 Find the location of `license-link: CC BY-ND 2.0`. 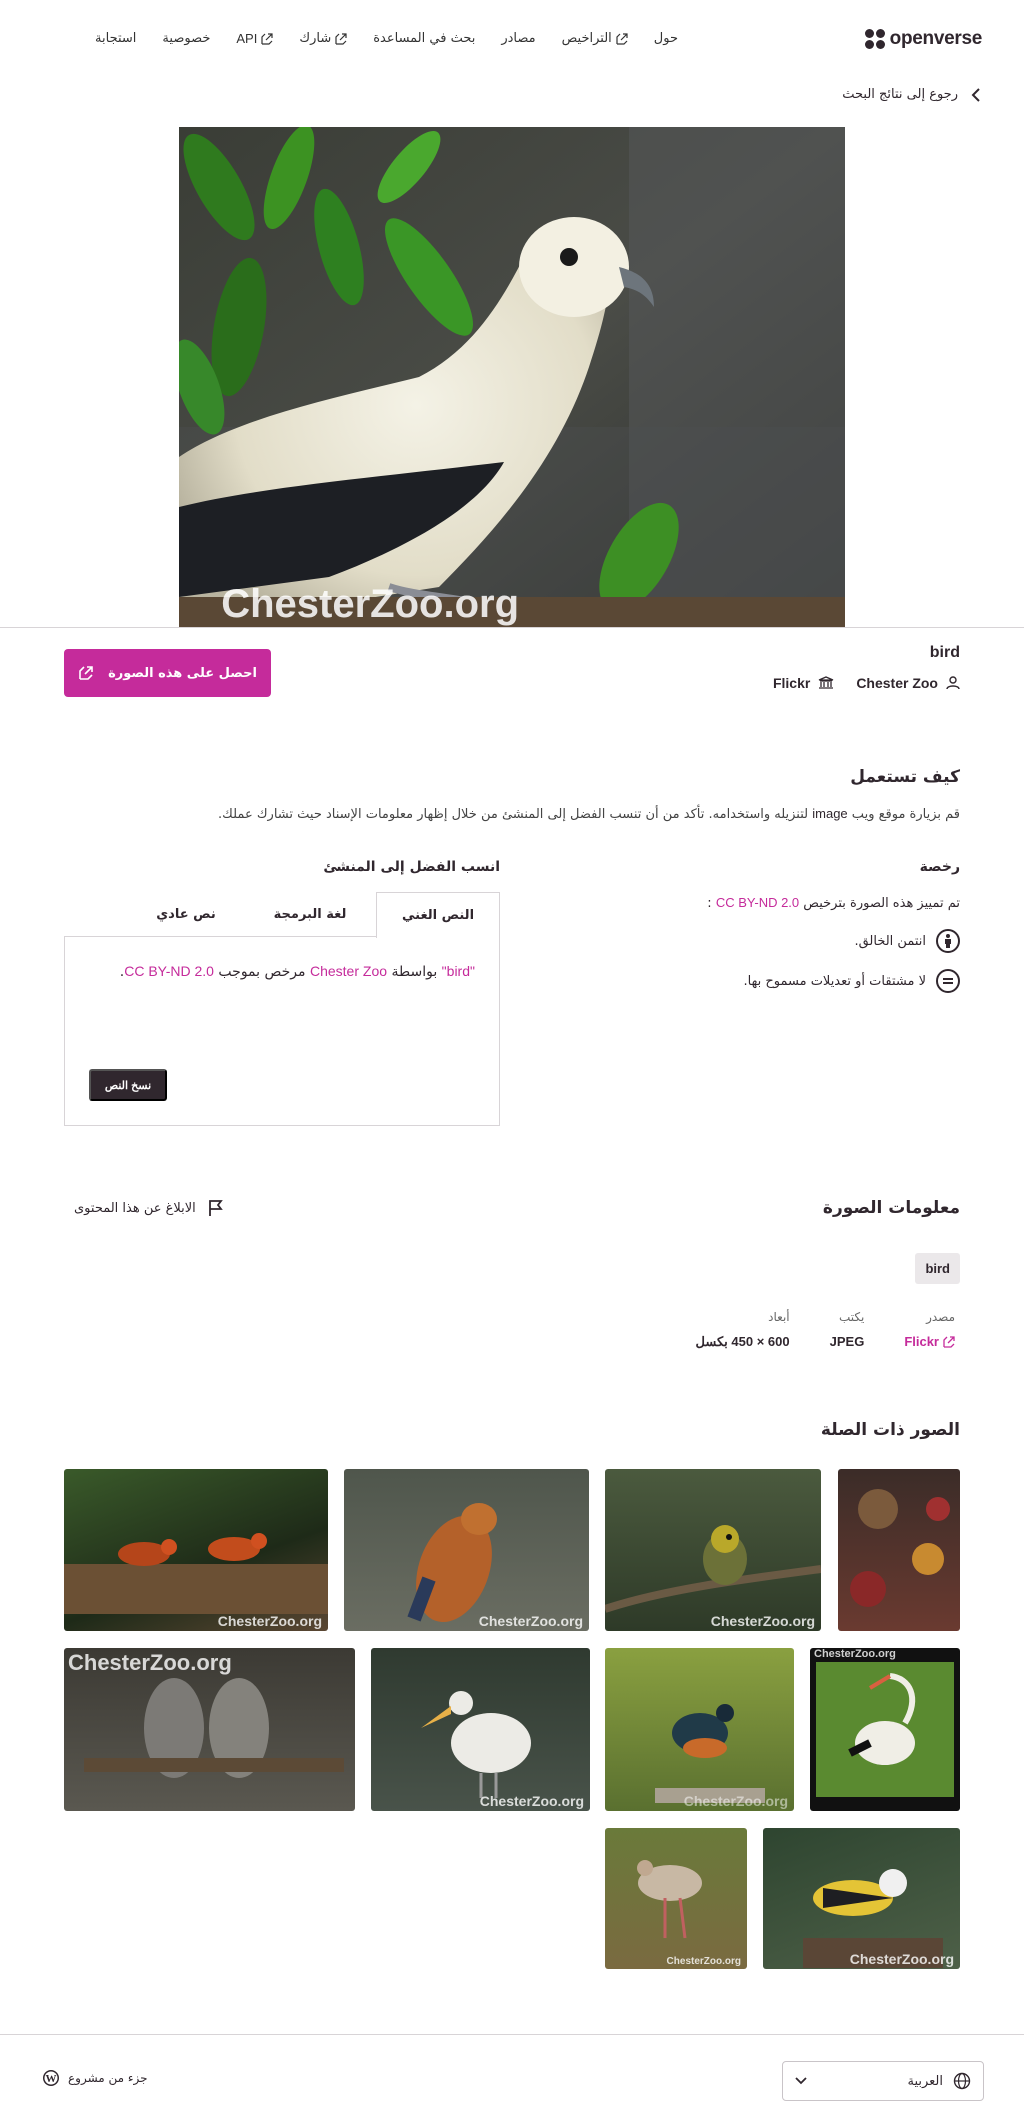

license-link: CC BY-ND 2.0 is located at coordinates (757, 902).